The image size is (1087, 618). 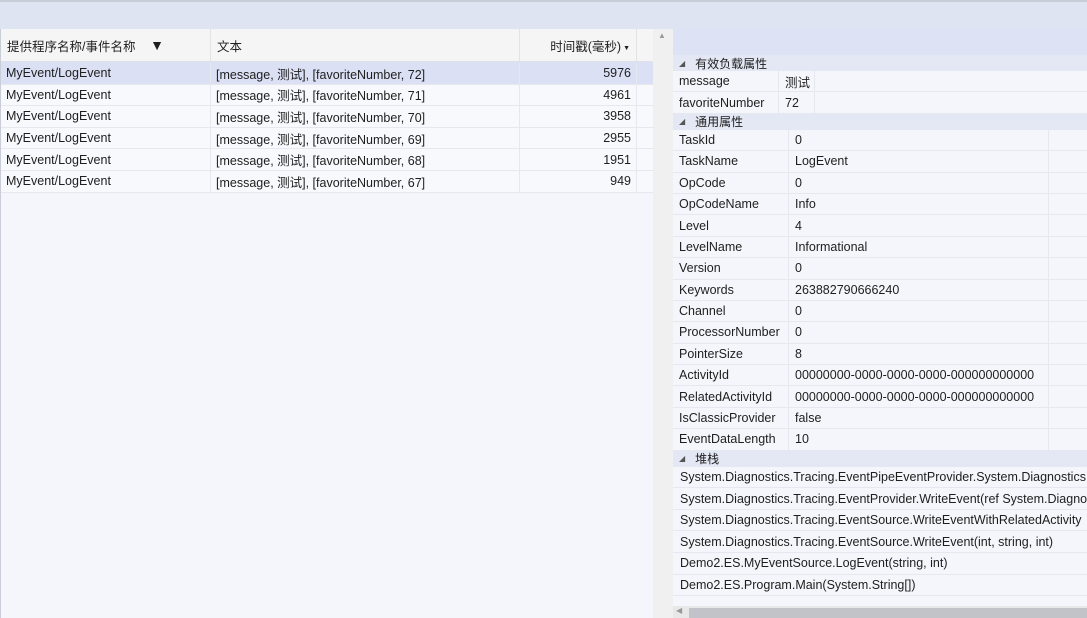 I want to click on property-row: LevelName Informational, so click(x=880, y=247).